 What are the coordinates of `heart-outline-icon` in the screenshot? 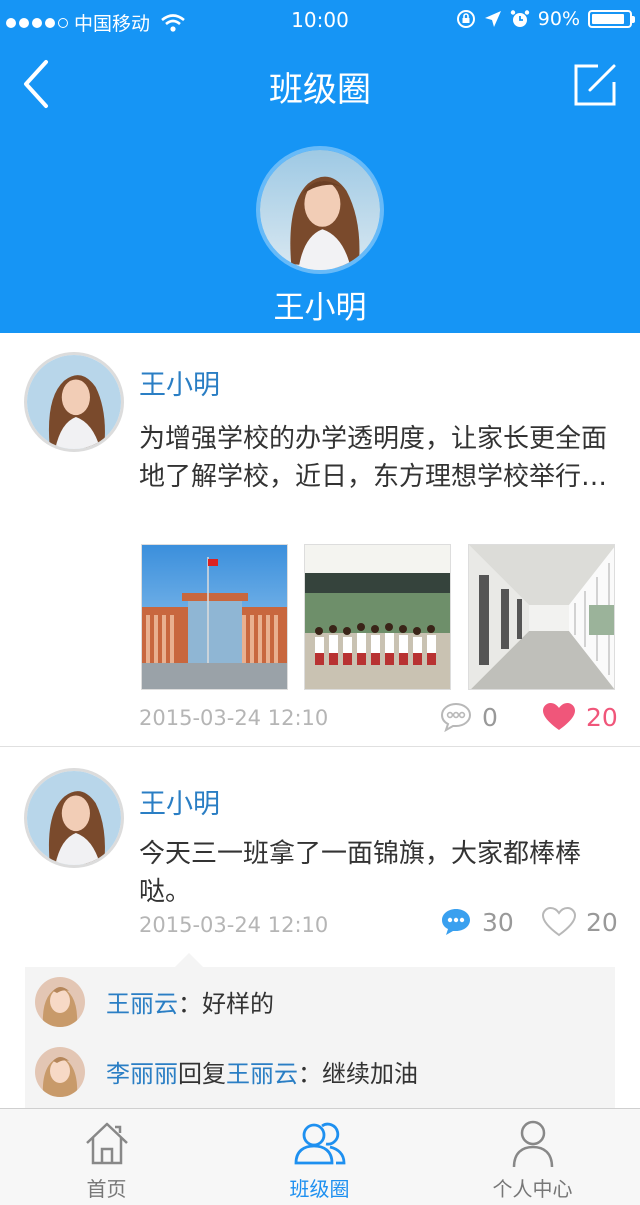 It's located at (559, 922).